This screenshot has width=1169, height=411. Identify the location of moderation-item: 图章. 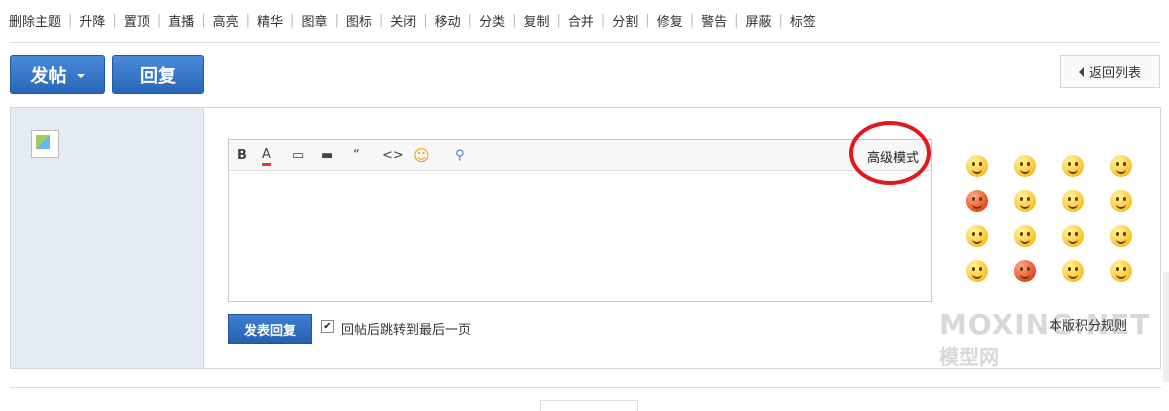
(314, 20).